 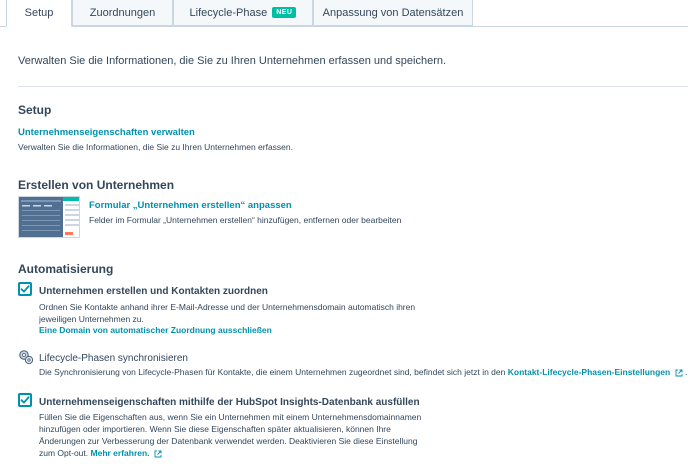 I want to click on section-heading-automation: Automatisierung, so click(x=66, y=269).